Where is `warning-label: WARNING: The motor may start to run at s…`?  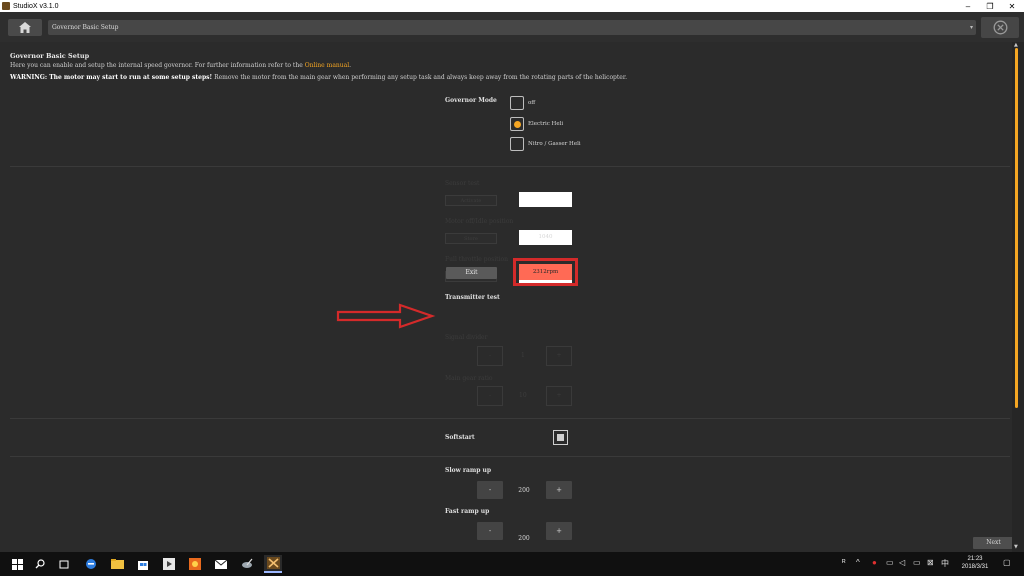 warning-label: WARNING: The motor may start to run at s… is located at coordinates (111, 77).